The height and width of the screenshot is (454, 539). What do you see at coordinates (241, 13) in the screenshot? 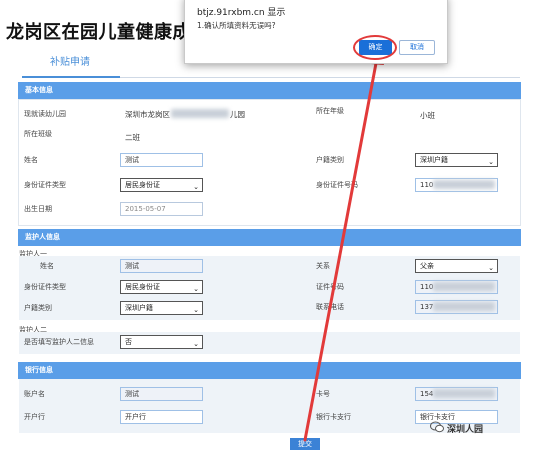
I see `dialog-title: btjz.91rxbm.cn 显示` at bounding box center [241, 13].